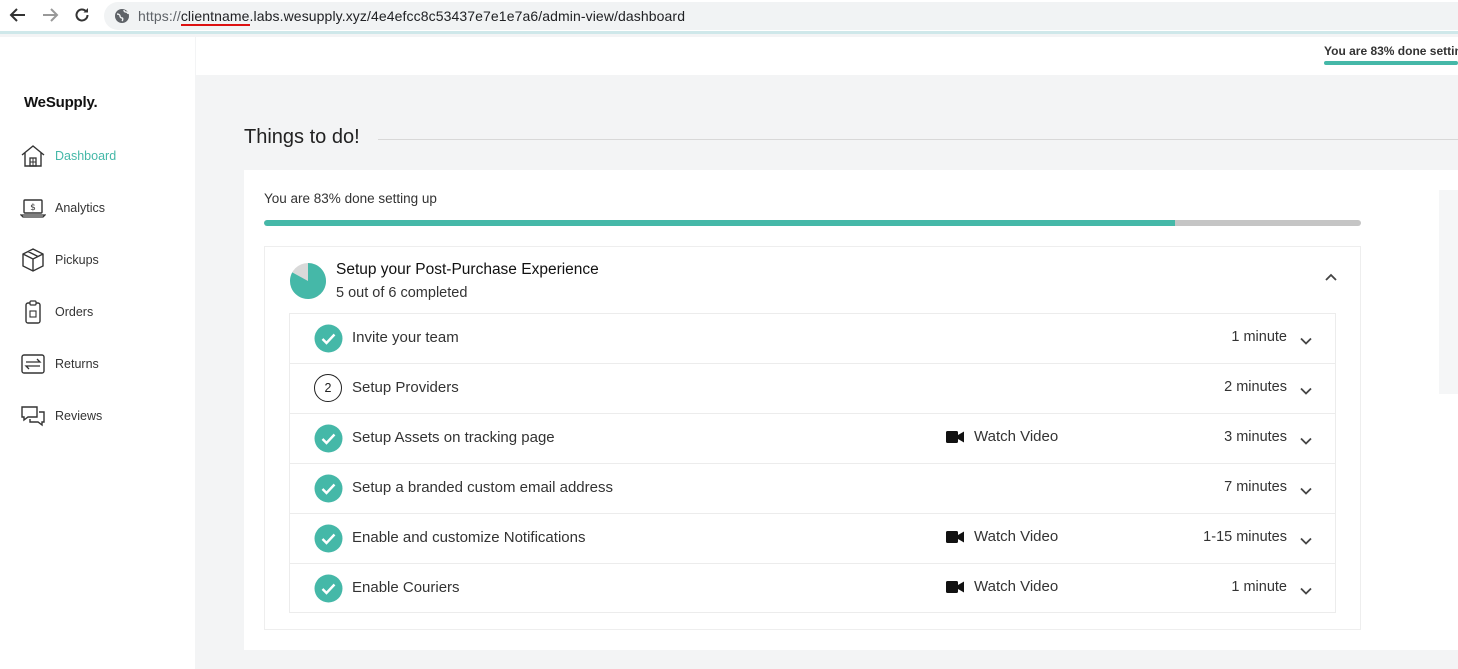 This screenshot has width=1458, height=669. Describe the element at coordinates (302, 137) in the screenshot. I see `page-title: Things to do!` at that location.